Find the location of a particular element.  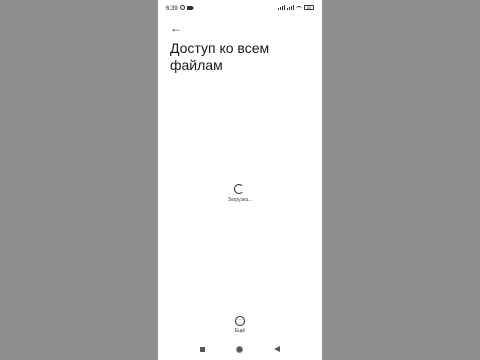

status-right: 55 is located at coordinates (296, 7).